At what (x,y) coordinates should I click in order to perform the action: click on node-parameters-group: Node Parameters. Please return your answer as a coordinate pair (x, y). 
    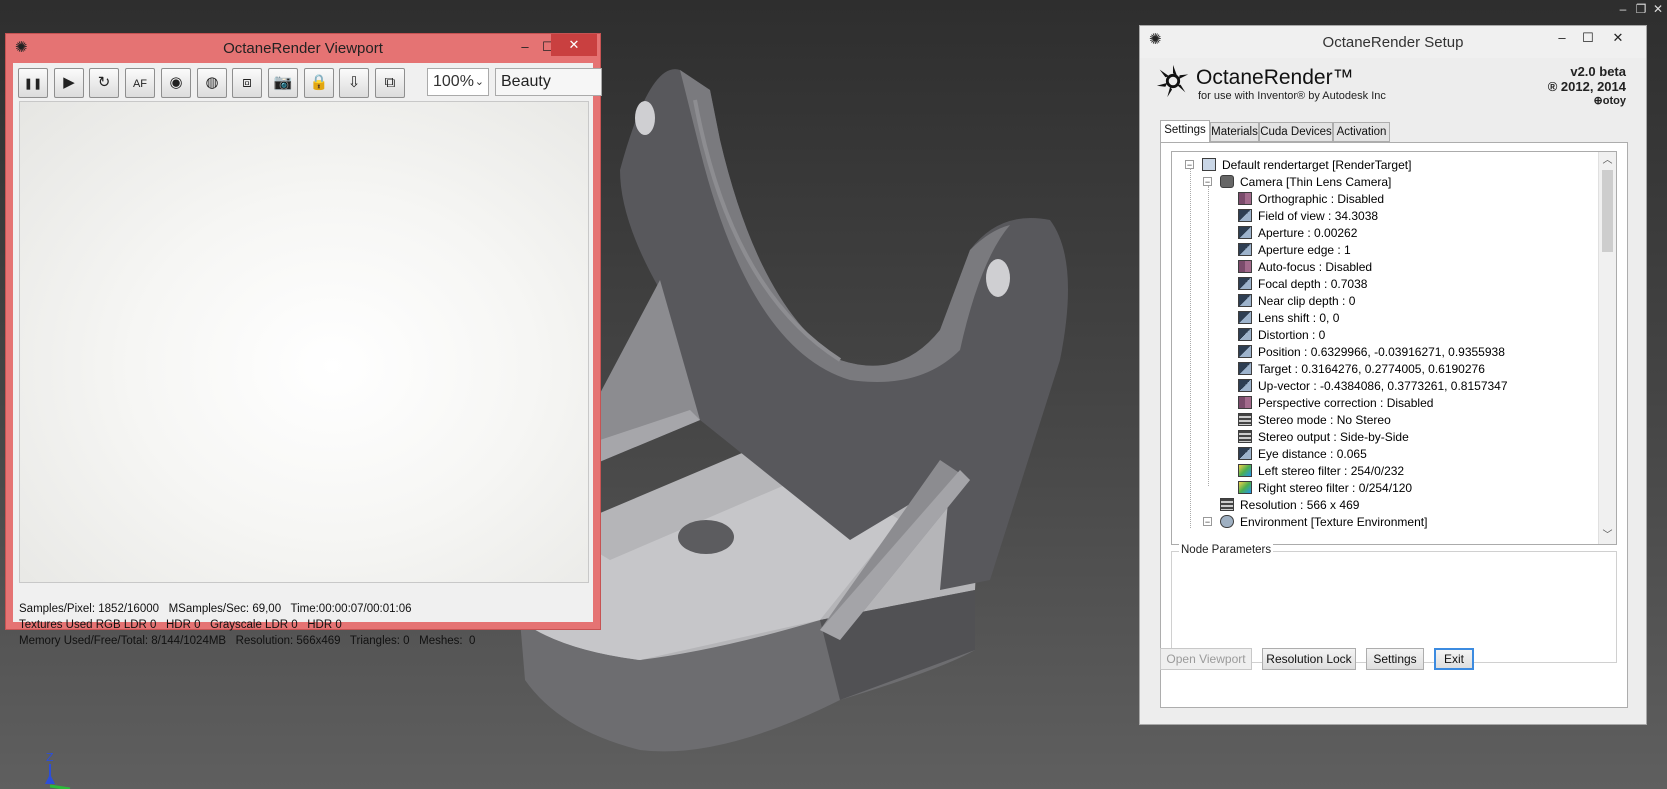
    Looking at the image, I should click on (1394, 603).